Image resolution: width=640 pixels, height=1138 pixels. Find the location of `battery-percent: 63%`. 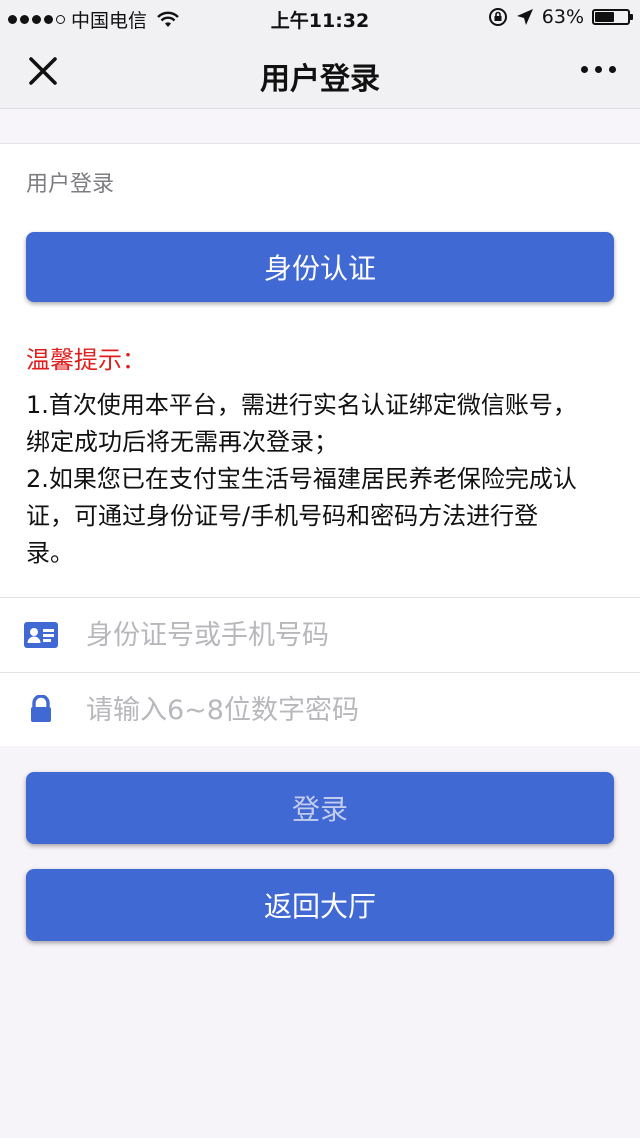

battery-percent: 63% is located at coordinates (562, 17).